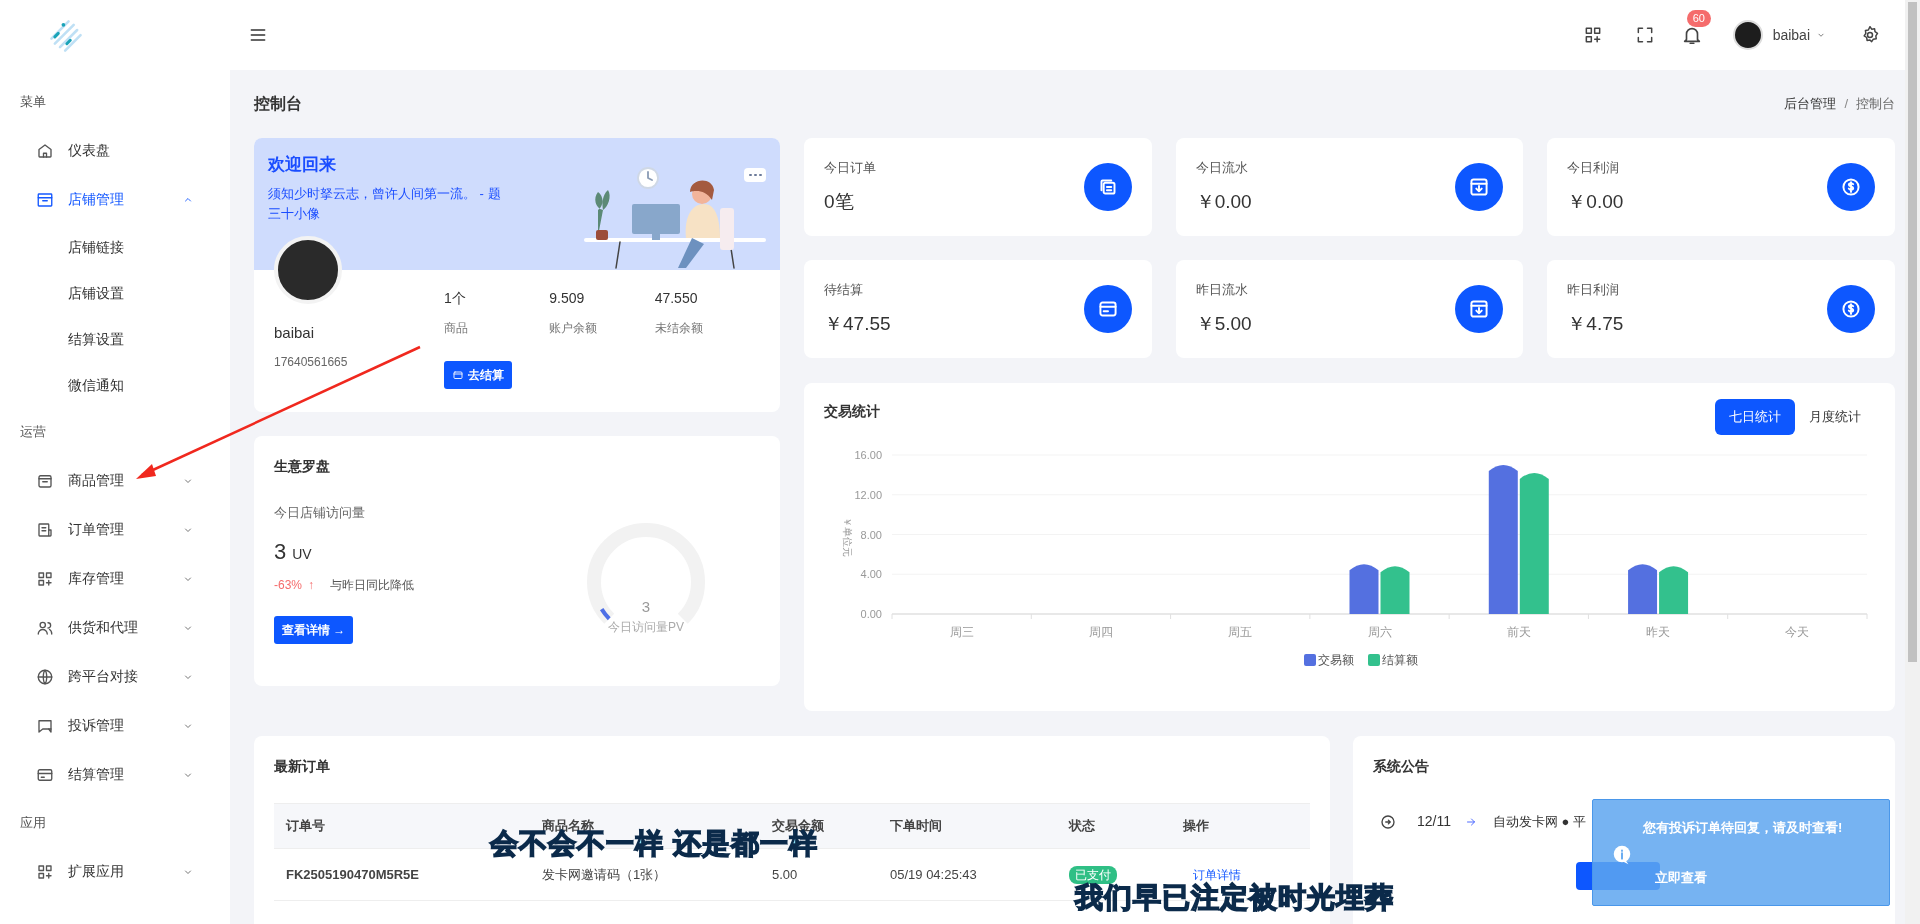  What do you see at coordinates (1336, 660) in the screenshot?
I see `legend-label: 交易额` at bounding box center [1336, 660].